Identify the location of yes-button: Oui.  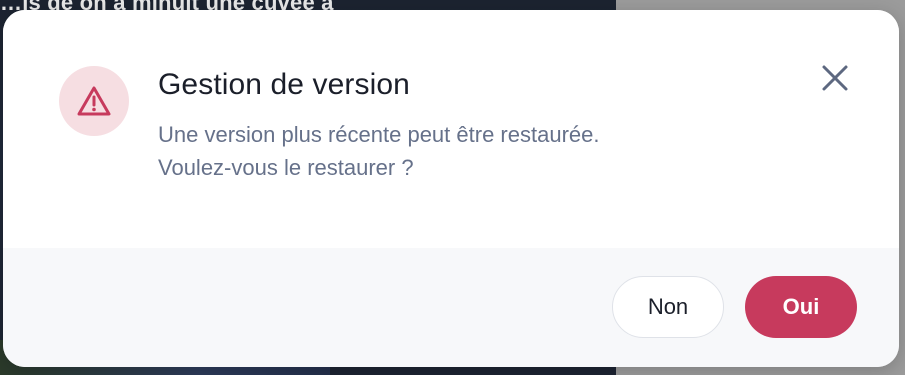
(801, 307).